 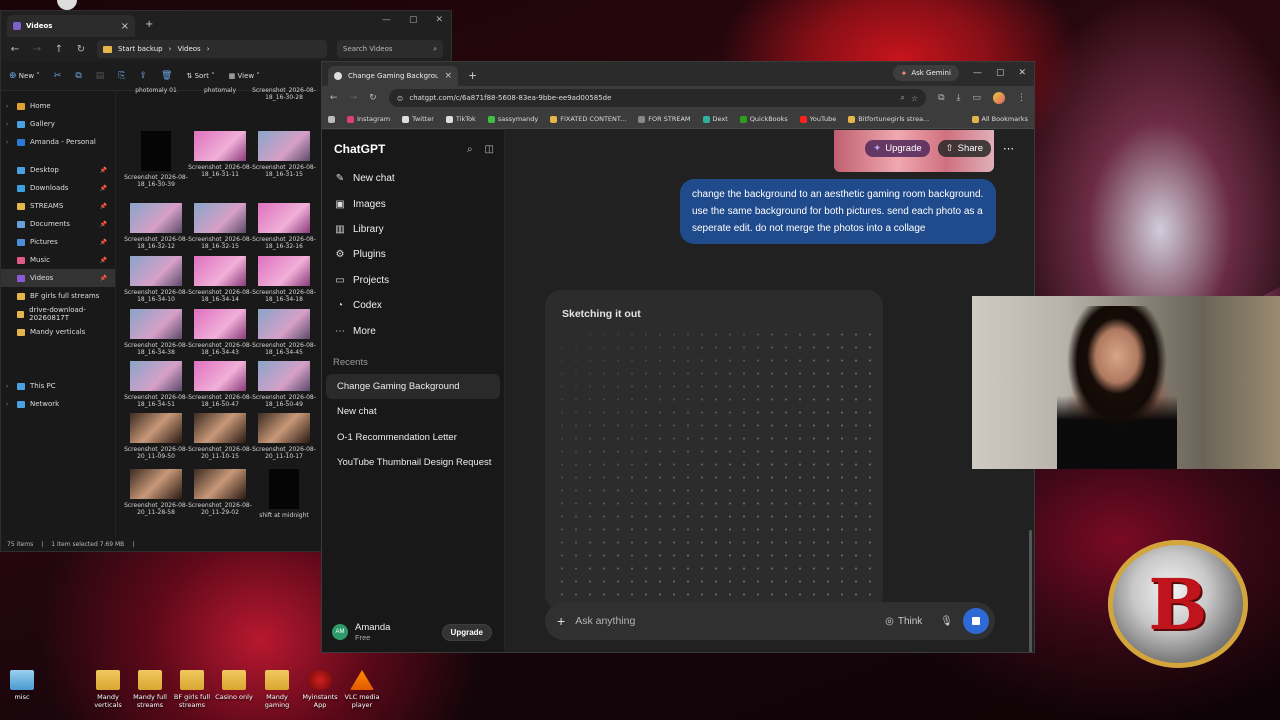 What do you see at coordinates (58, 170) in the screenshot?
I see `nav-item-desktop: Desktop 📌` at bounding box center [58, 170].